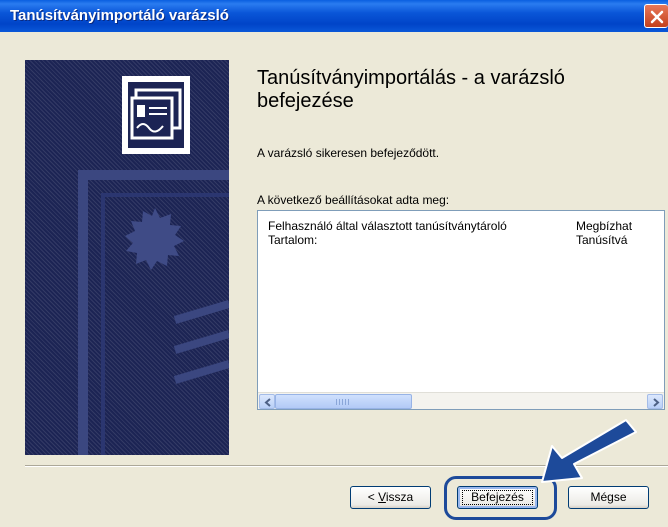 Image resolution: width=668 pixels, height=527 pixels. I want to click on back-prefix: <, so click(373, 497).